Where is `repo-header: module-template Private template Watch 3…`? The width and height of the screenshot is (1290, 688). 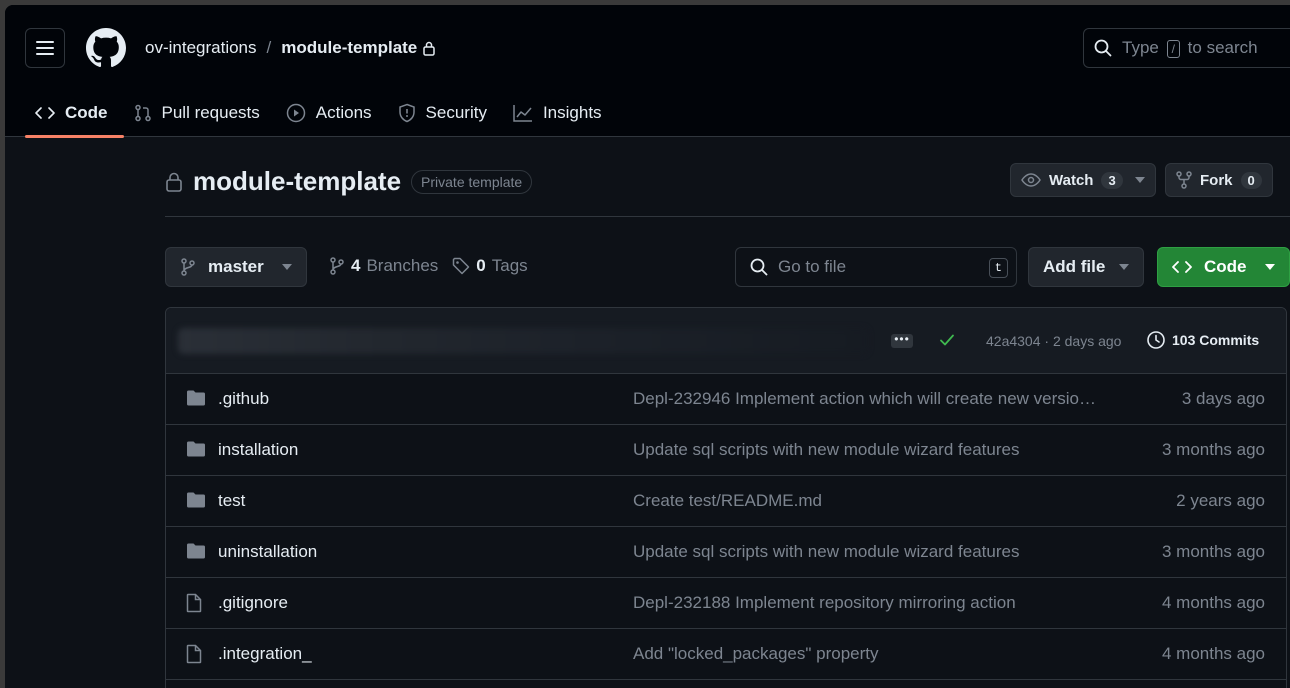 repo-header: module-template Private template Watch 3… is located at coordinates (727, 190).